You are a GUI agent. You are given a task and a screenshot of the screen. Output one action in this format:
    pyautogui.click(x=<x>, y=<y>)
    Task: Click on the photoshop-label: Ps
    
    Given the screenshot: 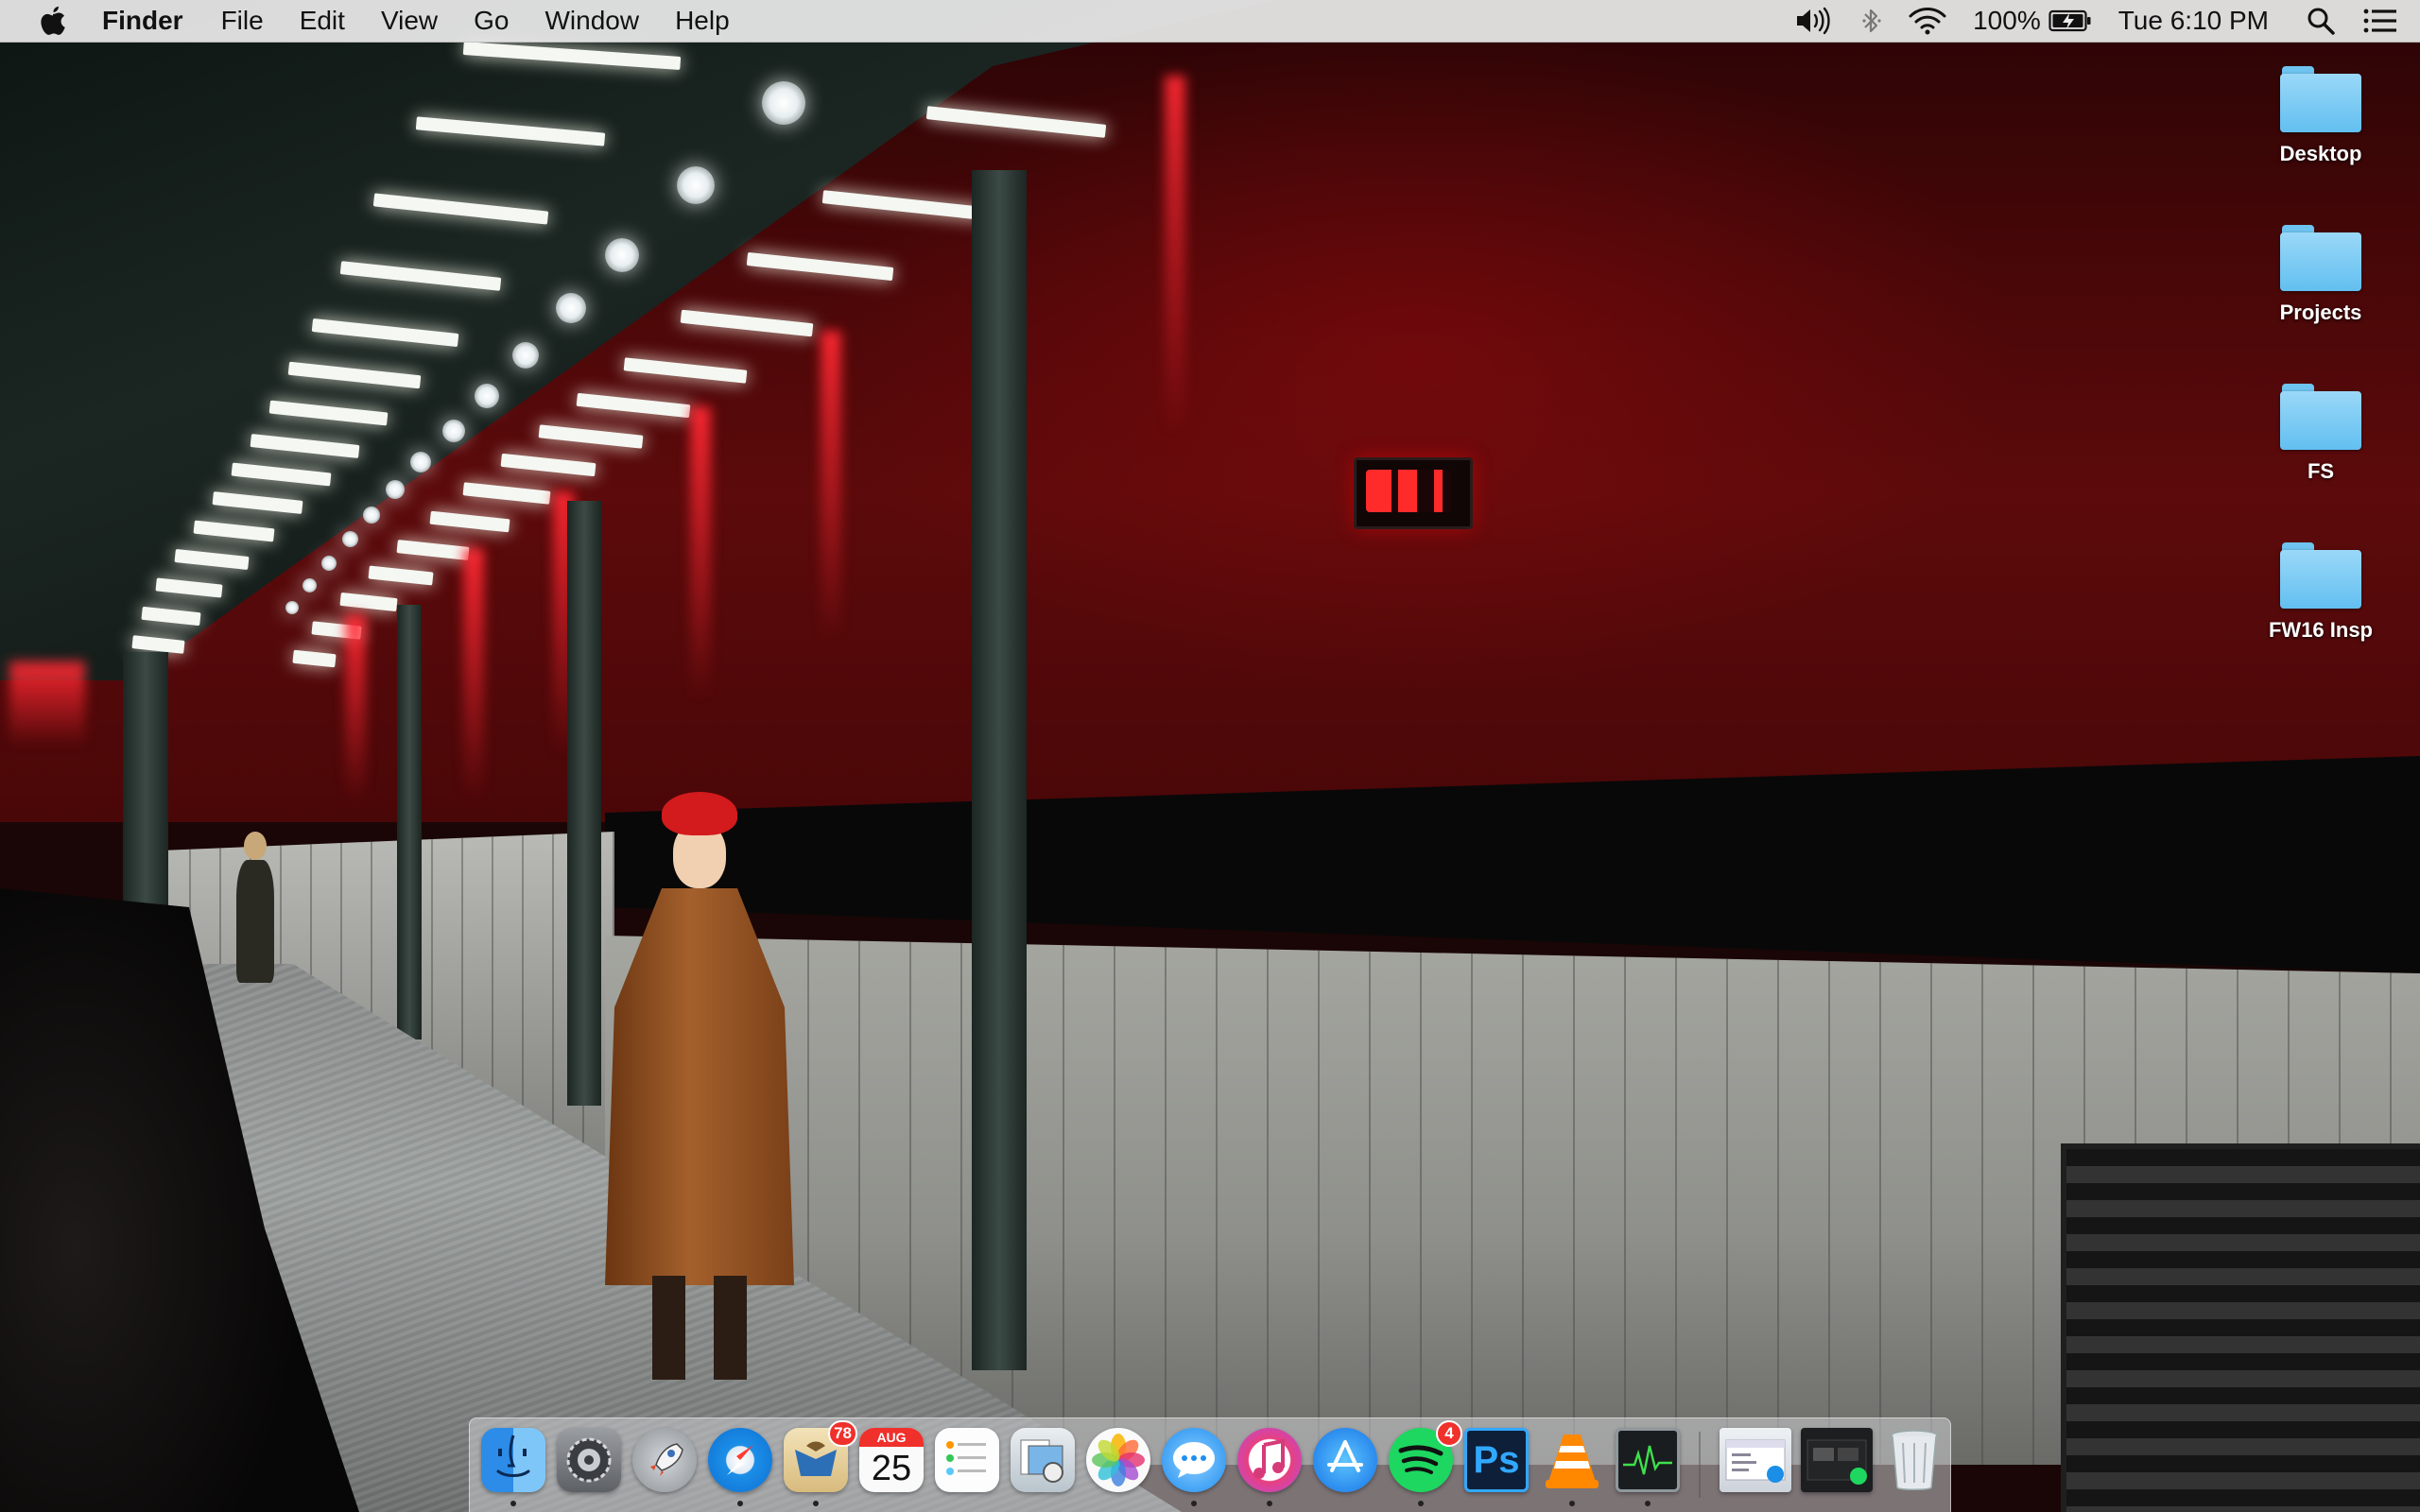 What is the action you would take?
    pyautogui.click(x=1496, y=1459)
    